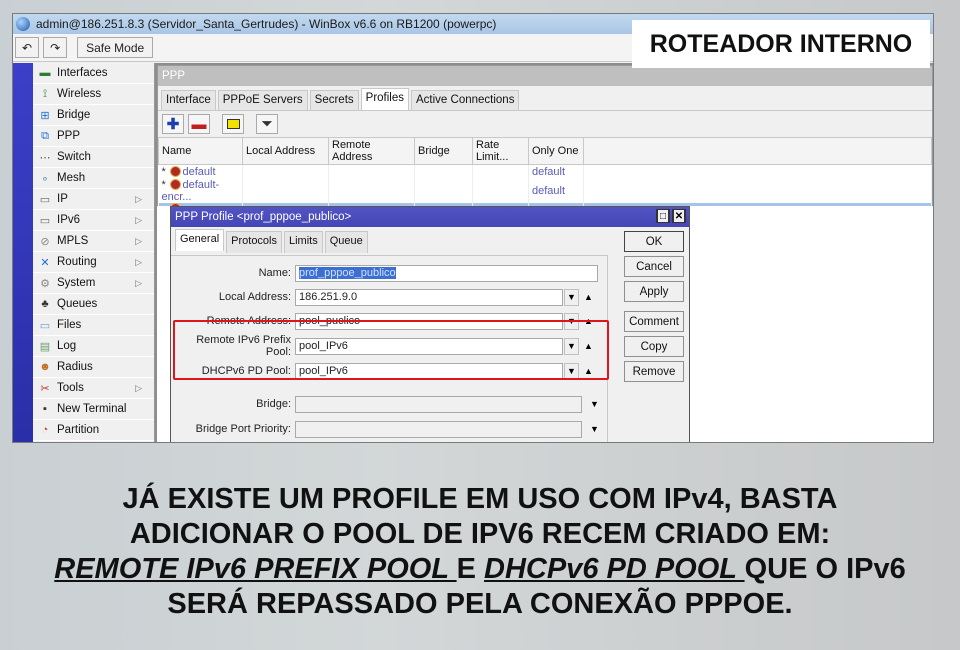 The width and height of the screenshot is (960, 650). Describe the element at coordinates (371, 151) in the screenshot. I see `column-header-remote-address: Remote Address` at that location.